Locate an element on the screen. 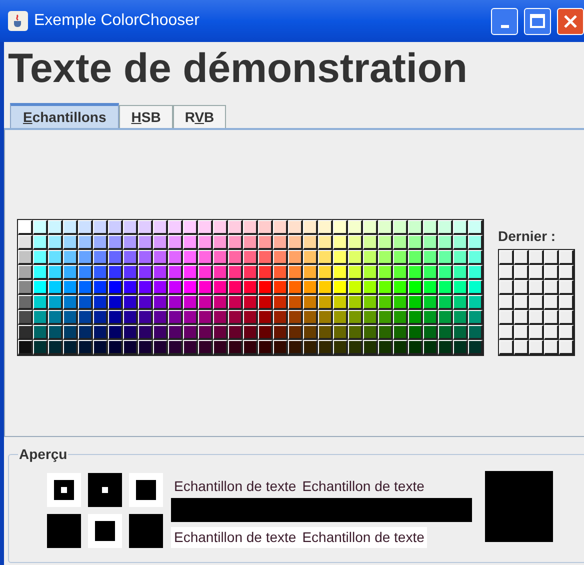  window-title: Exemple ColorChooser is located at coordinates (117, 21).